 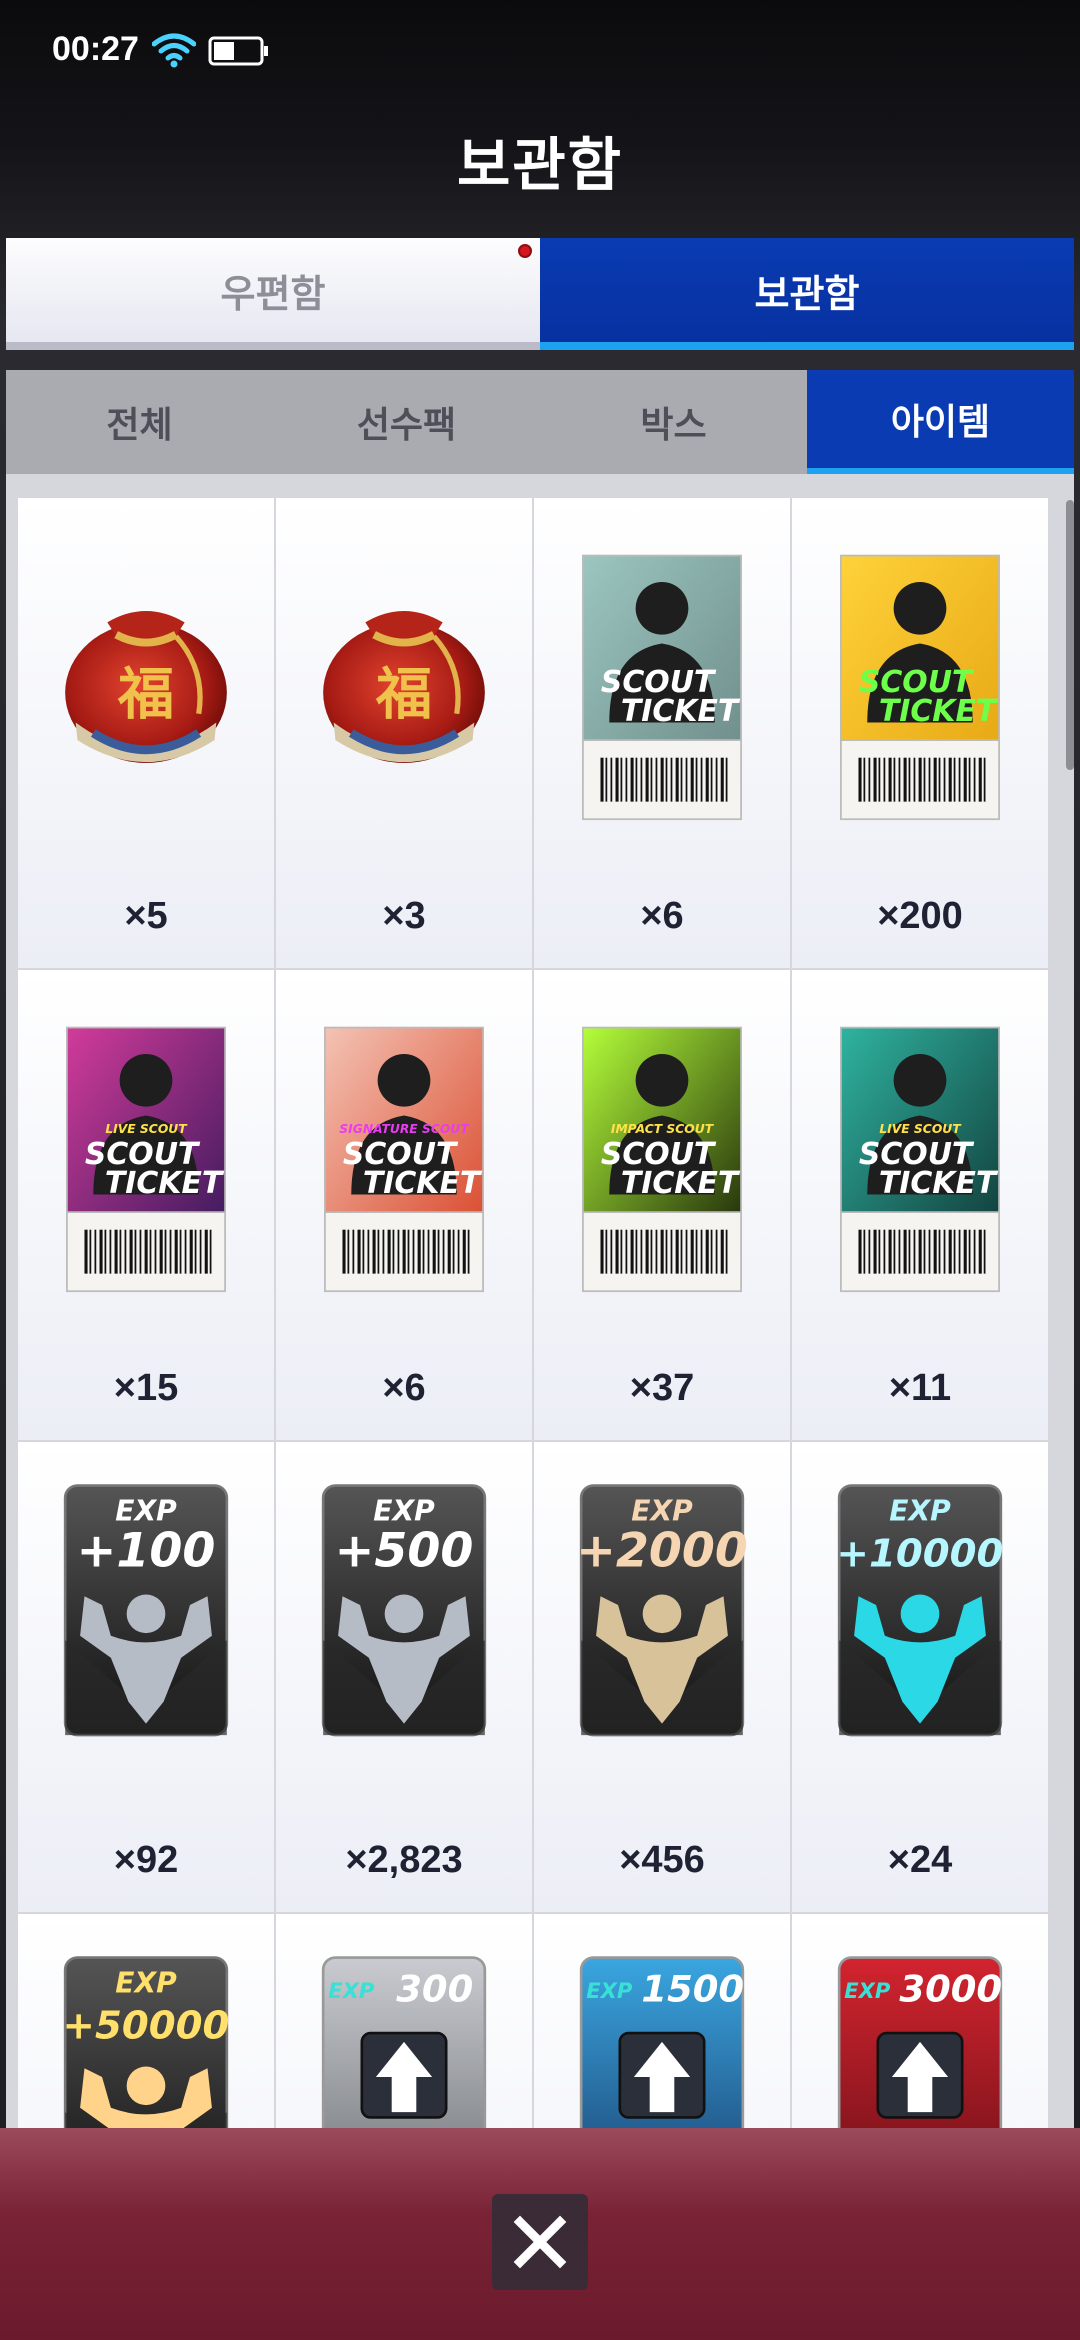 What do you see at coordinates (920, 1860) in the screenshot?
I see `item-quantity: ×24` at bounding box center [920, 1860].